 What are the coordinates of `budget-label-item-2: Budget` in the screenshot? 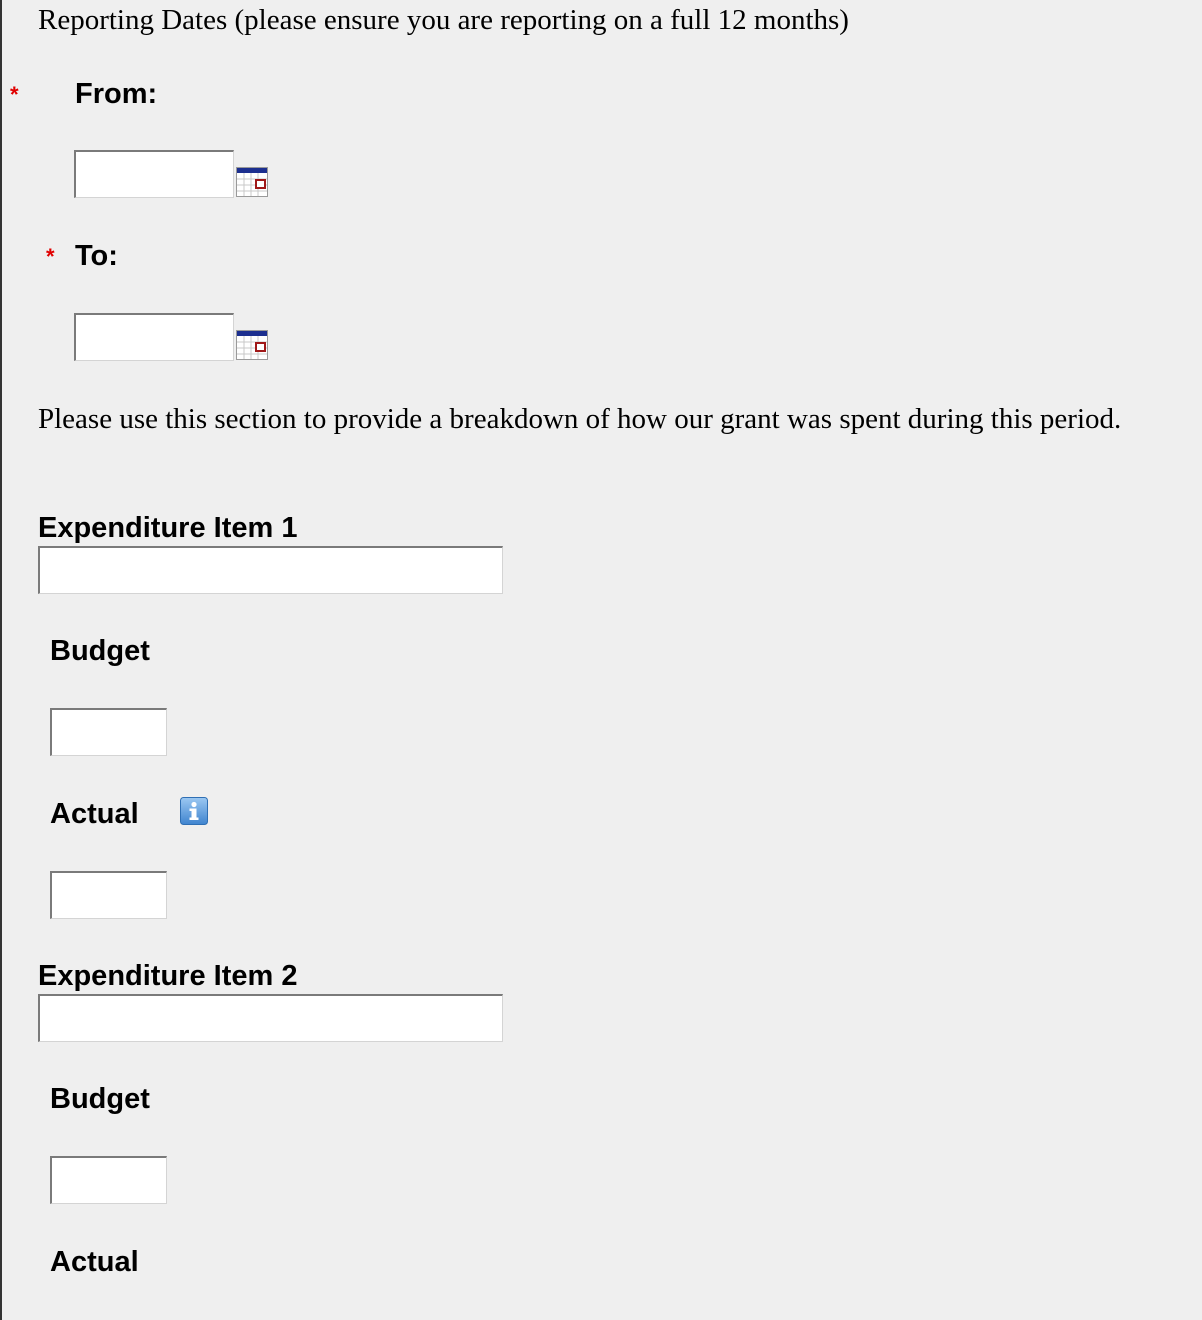 It's located at (100, 1099).